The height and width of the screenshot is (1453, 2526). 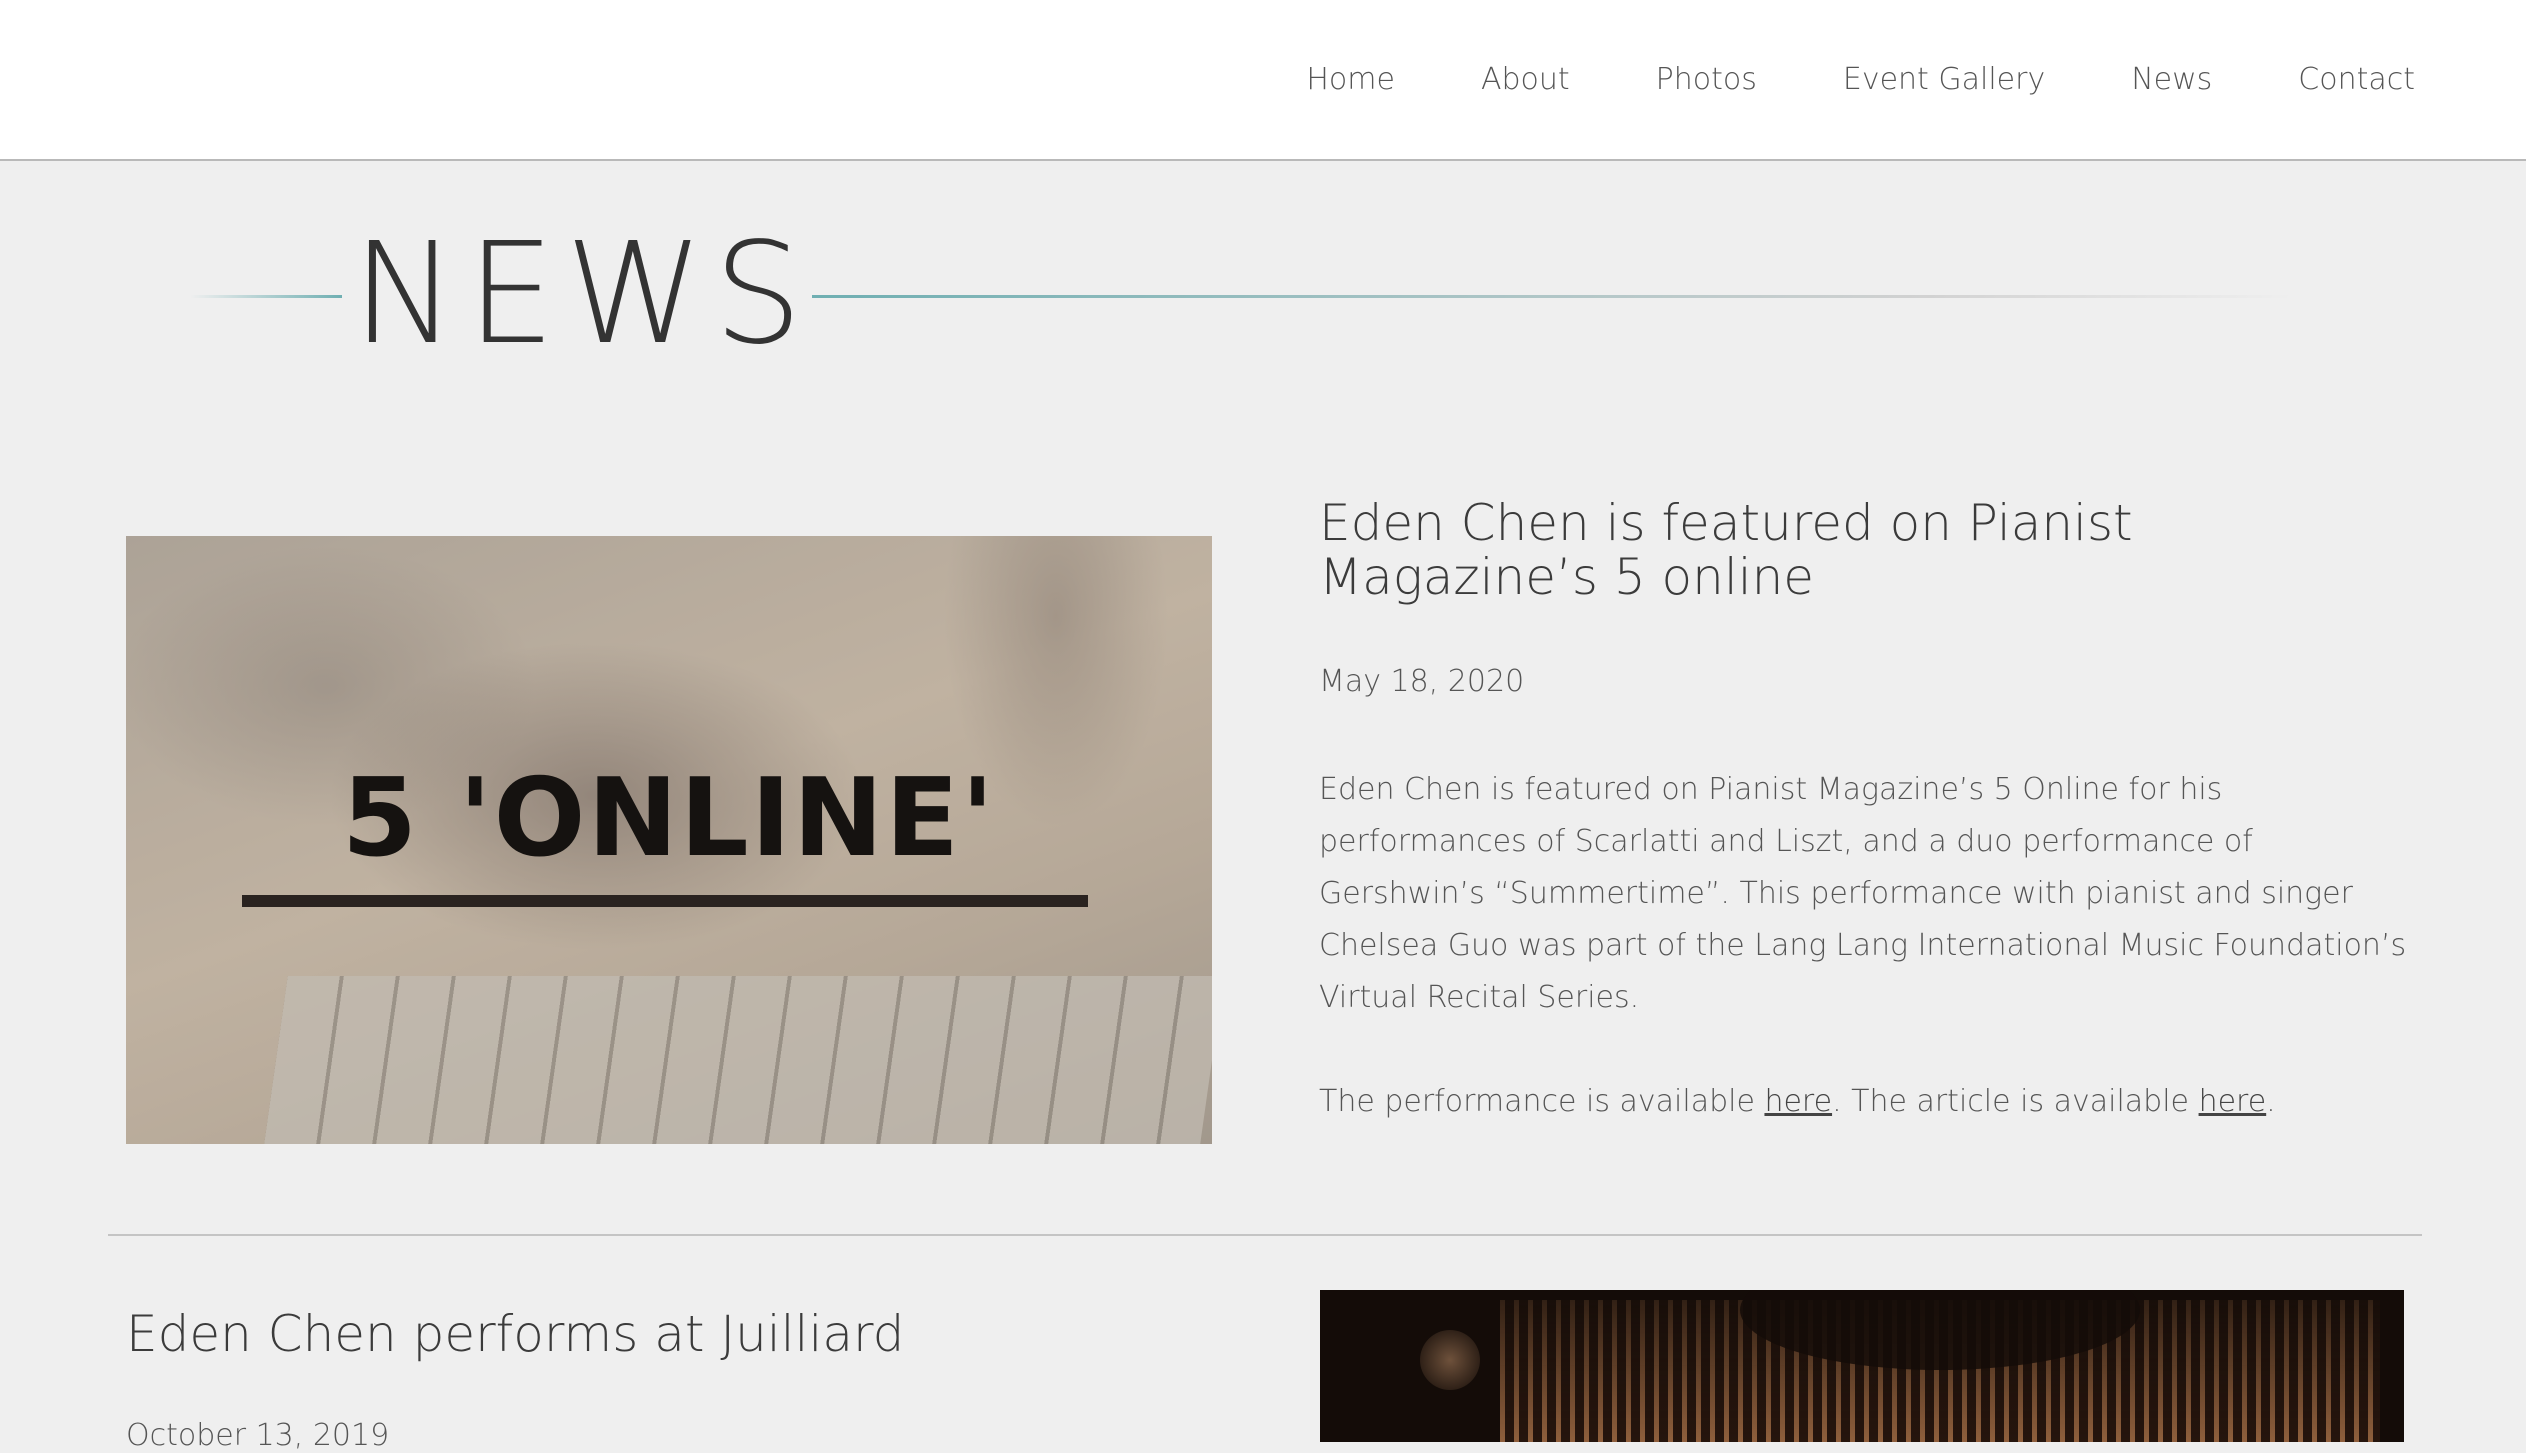 What do you see at coordinates (1552, 296) in the screenshot?
I see `heading-decorative-line-right` at bounding box center [1552, 296].